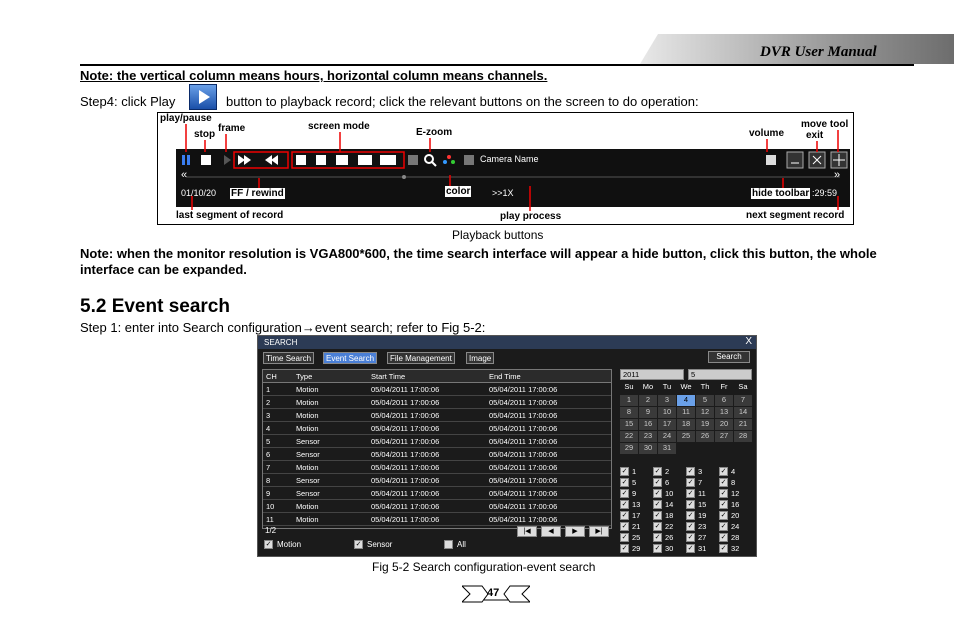 The image size is (954, 637). I want to click on channel-checkbox: ✓ 4, so click(735, 471).